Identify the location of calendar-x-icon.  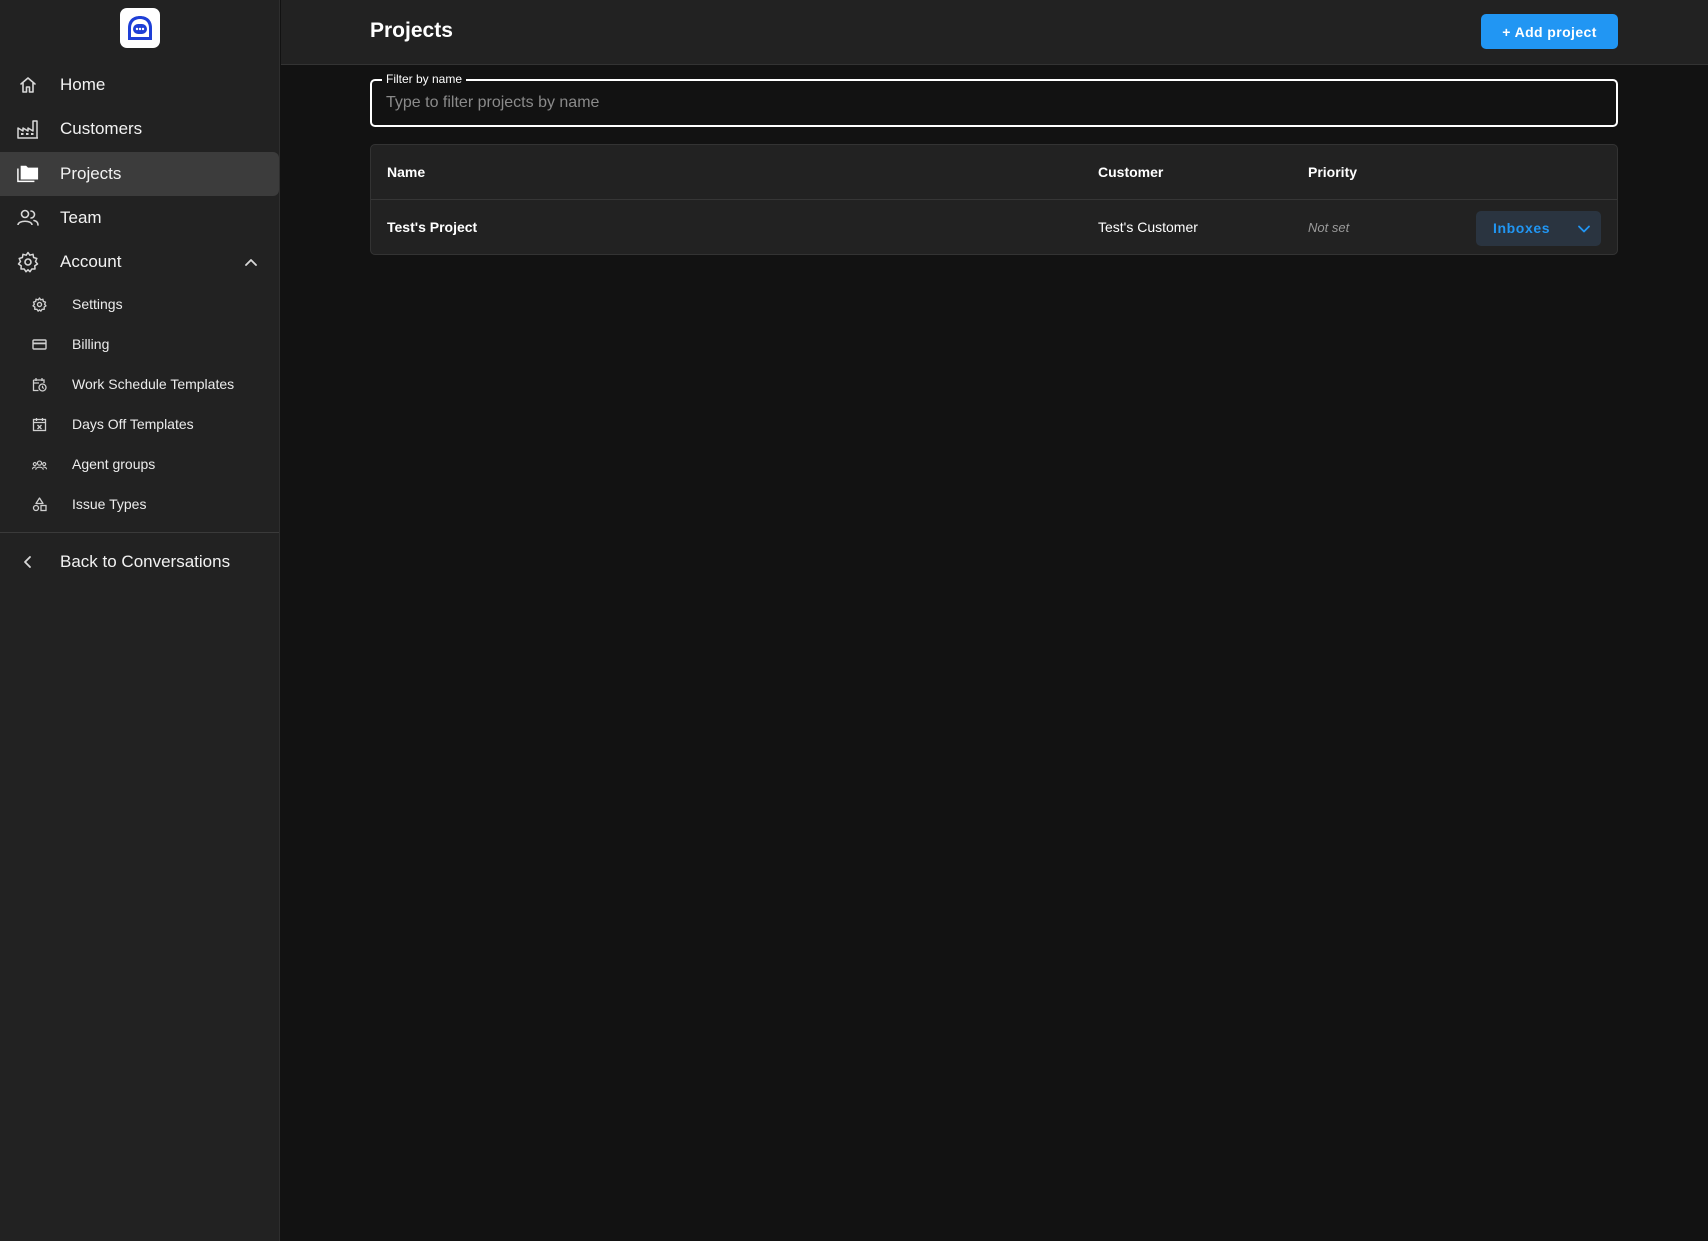
(39, 424).